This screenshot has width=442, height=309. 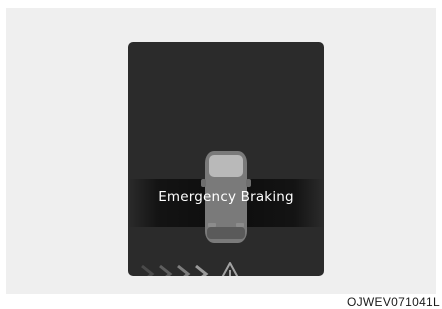 What do you see at coordinates (175, 270) in the screenshot?
I see `approach-indicator` at bounding box center [175, 270].